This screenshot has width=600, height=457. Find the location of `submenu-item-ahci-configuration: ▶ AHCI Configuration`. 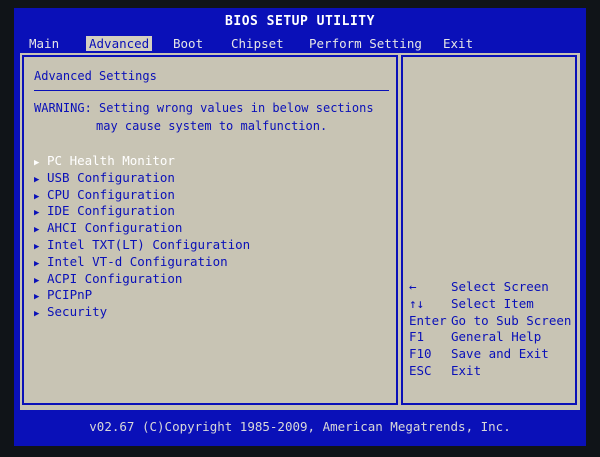

submenu-item-ahci-configuration: ▶ AHCI Configuration is located at coordinates (142, 228).